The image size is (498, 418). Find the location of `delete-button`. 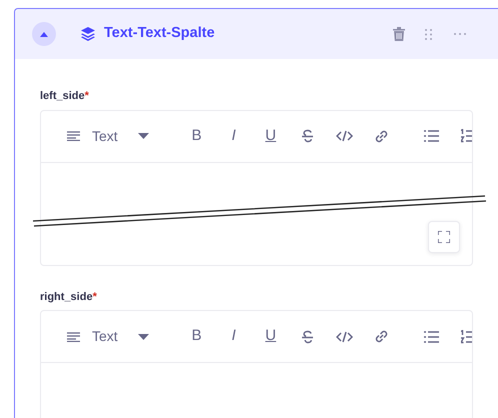

delete-button is located at coordinates (399, 34).